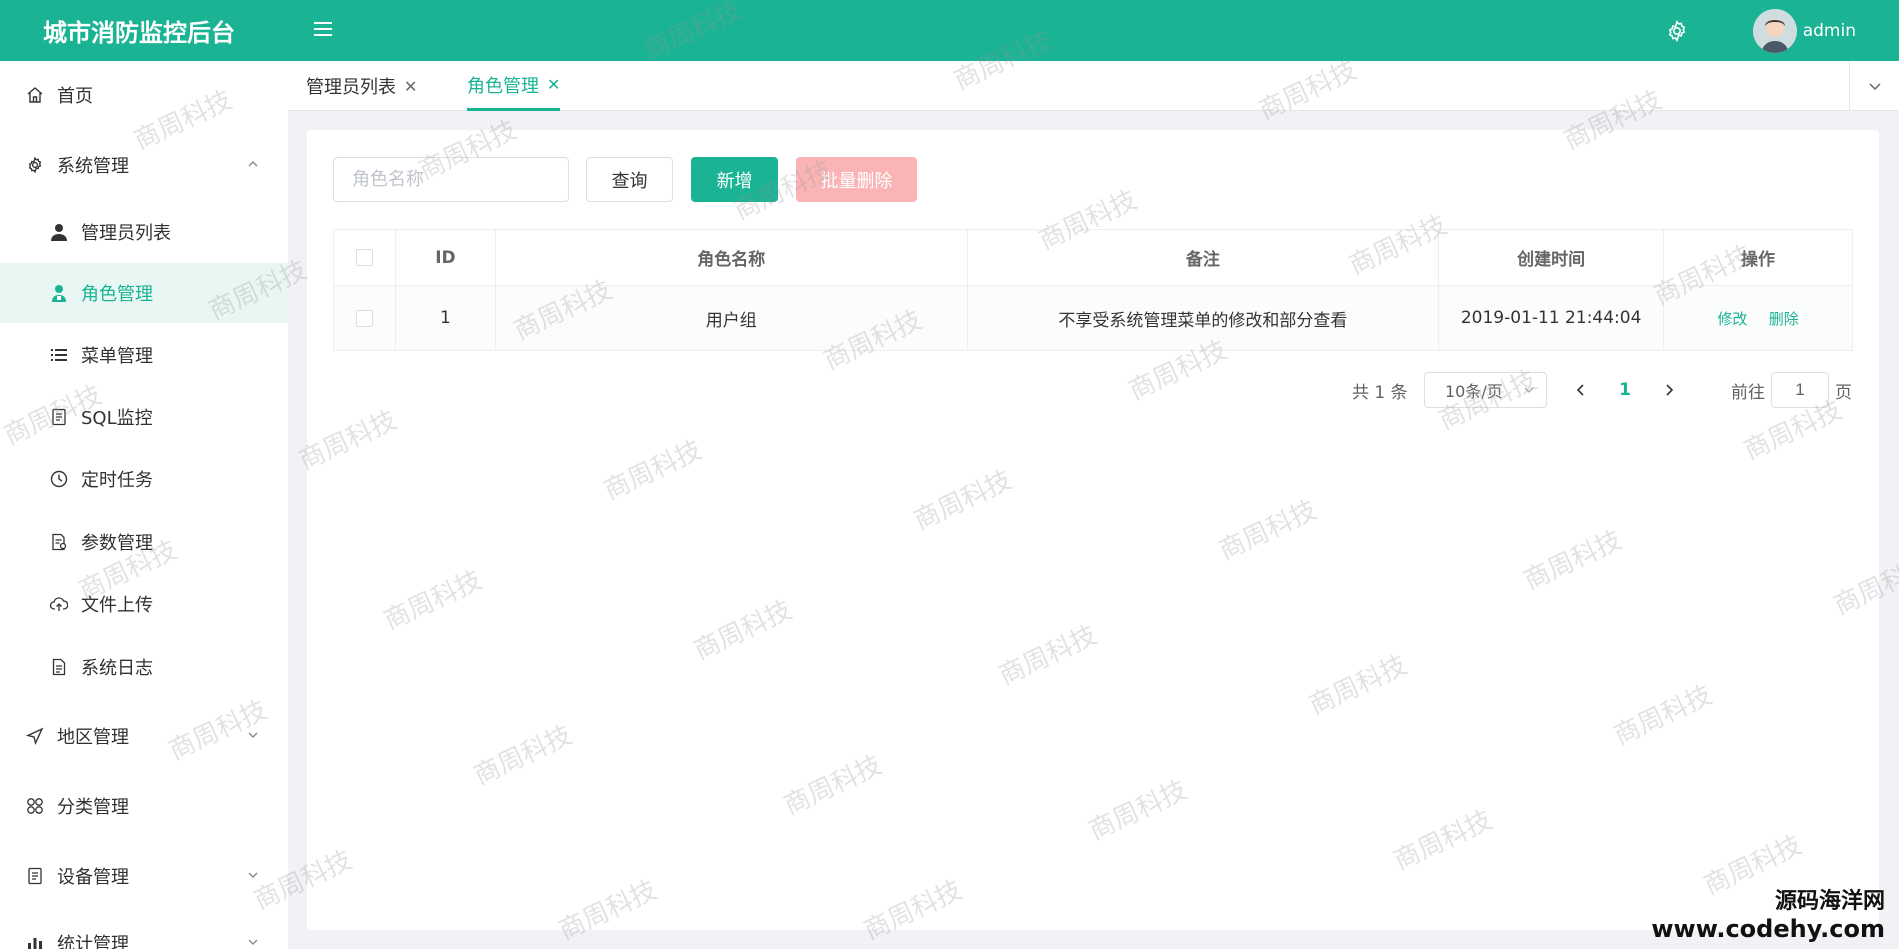 The width and height of the screenshot is (1899, 949). What do you see at coordinates (1203, 318) in the screenshot?
I see `cell-remark: 不享受系统管理菜单的修改和部分查看` at bounding box center [1203, 318].